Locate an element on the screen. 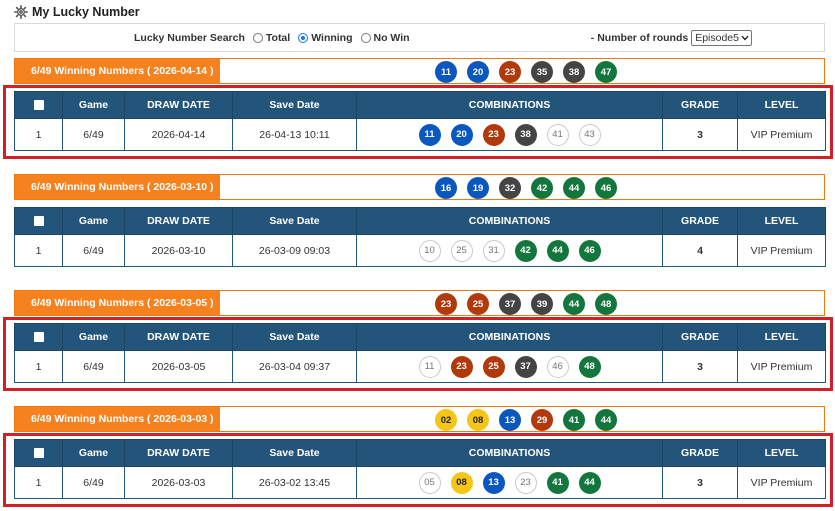 The height and width of the screenshot is (511, 835). row-draw-date: 2026-03-05 is located at coordinates (178, 366).